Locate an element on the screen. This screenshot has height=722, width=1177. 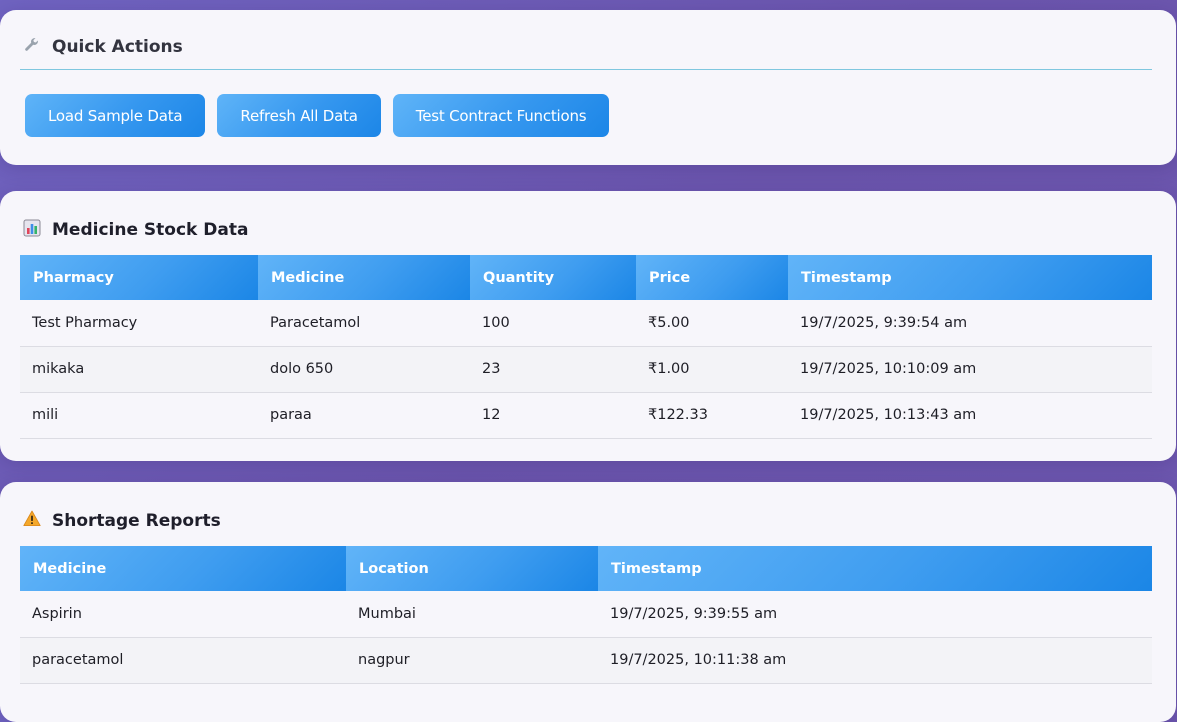
cell-medicine: Paracetamol is located at coordinates (364, 323).